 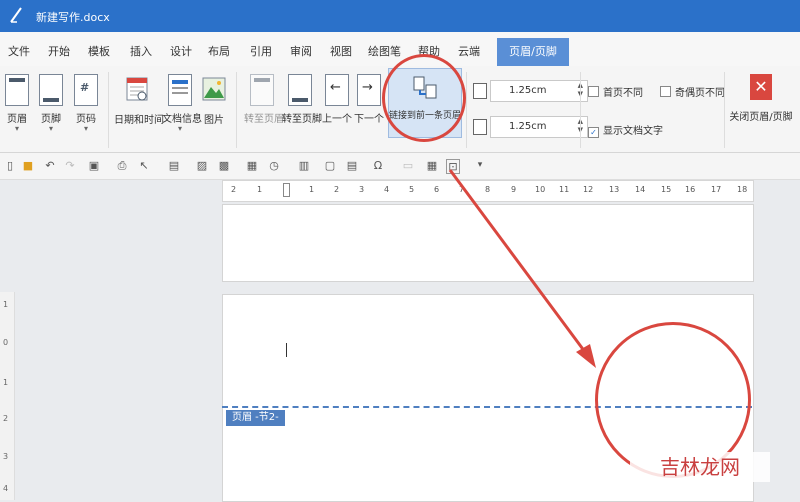 What do you see at coordinates (614, 189) in the screenshot?
I see `ruler-tick: 13` at bounding box center [614, 189].